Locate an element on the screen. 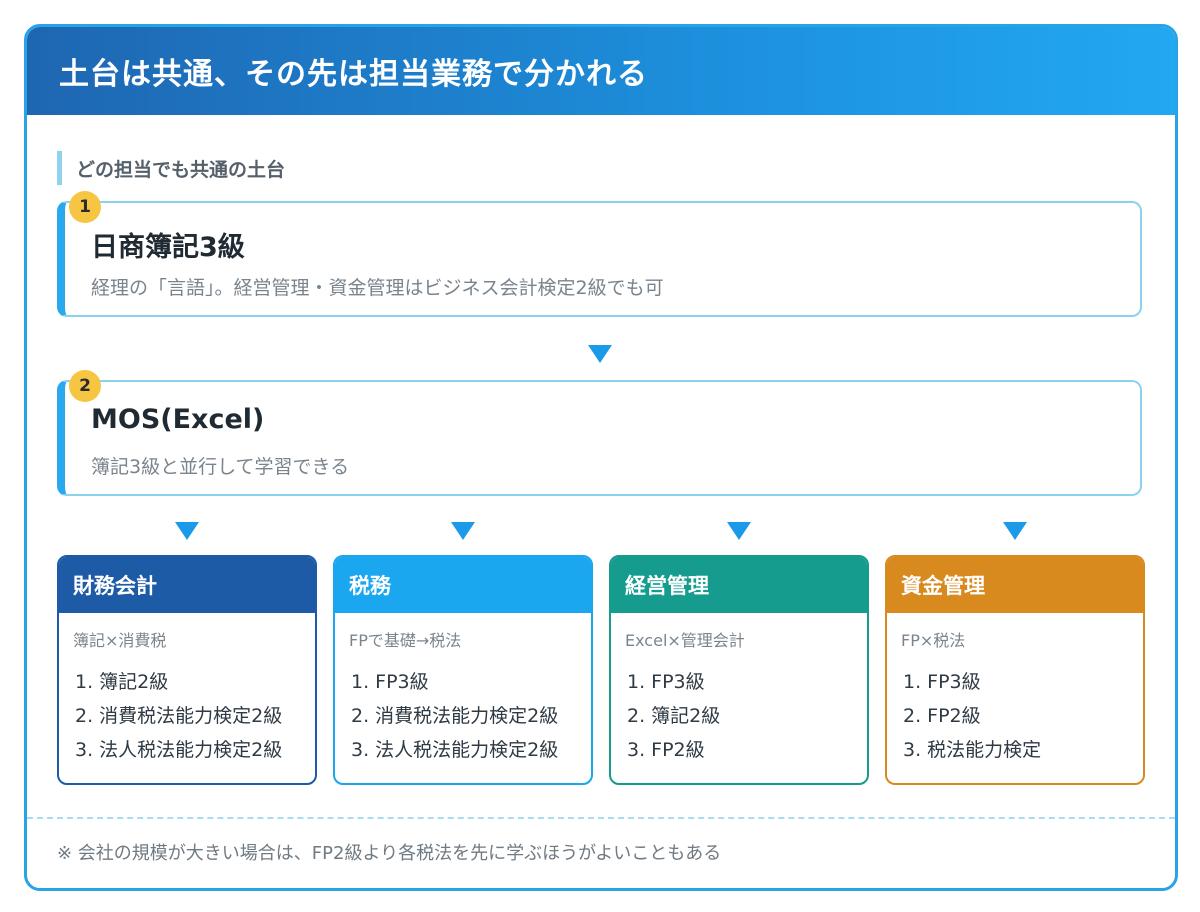 The height and width of the screenshot is (912, 1200). step-2-card: 2 MOS(Excel) 簿記3級と並行して学習できる is located at coordinates (599, 433).